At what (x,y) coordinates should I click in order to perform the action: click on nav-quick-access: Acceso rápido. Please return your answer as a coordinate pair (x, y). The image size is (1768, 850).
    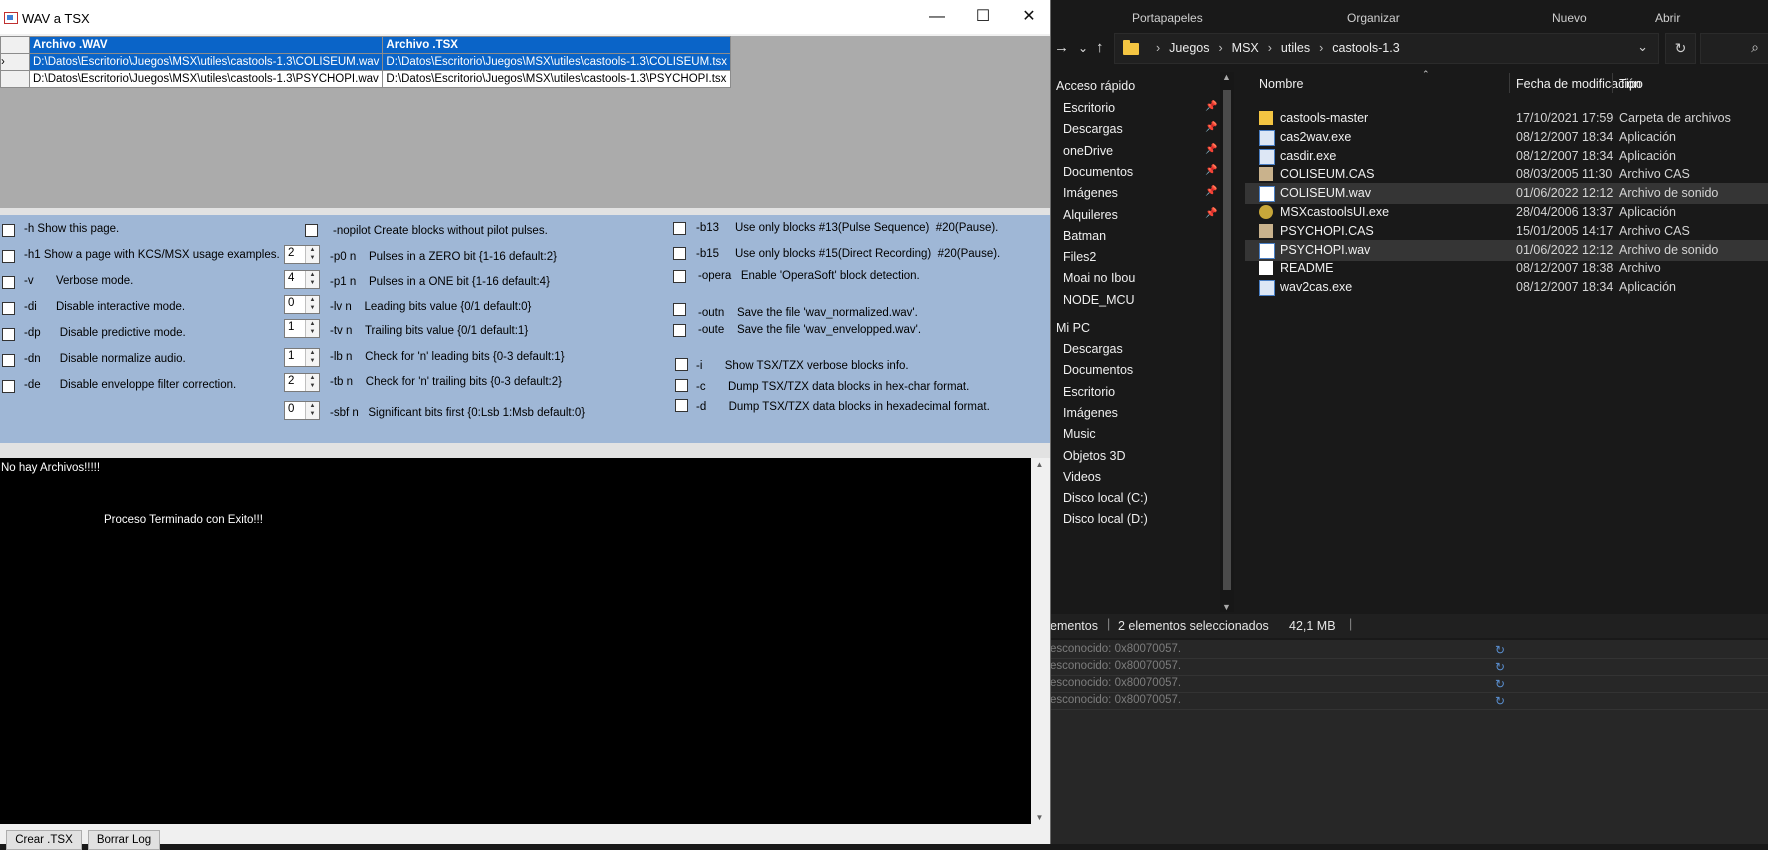
    Looking at the image, I should click on (1095, 86).